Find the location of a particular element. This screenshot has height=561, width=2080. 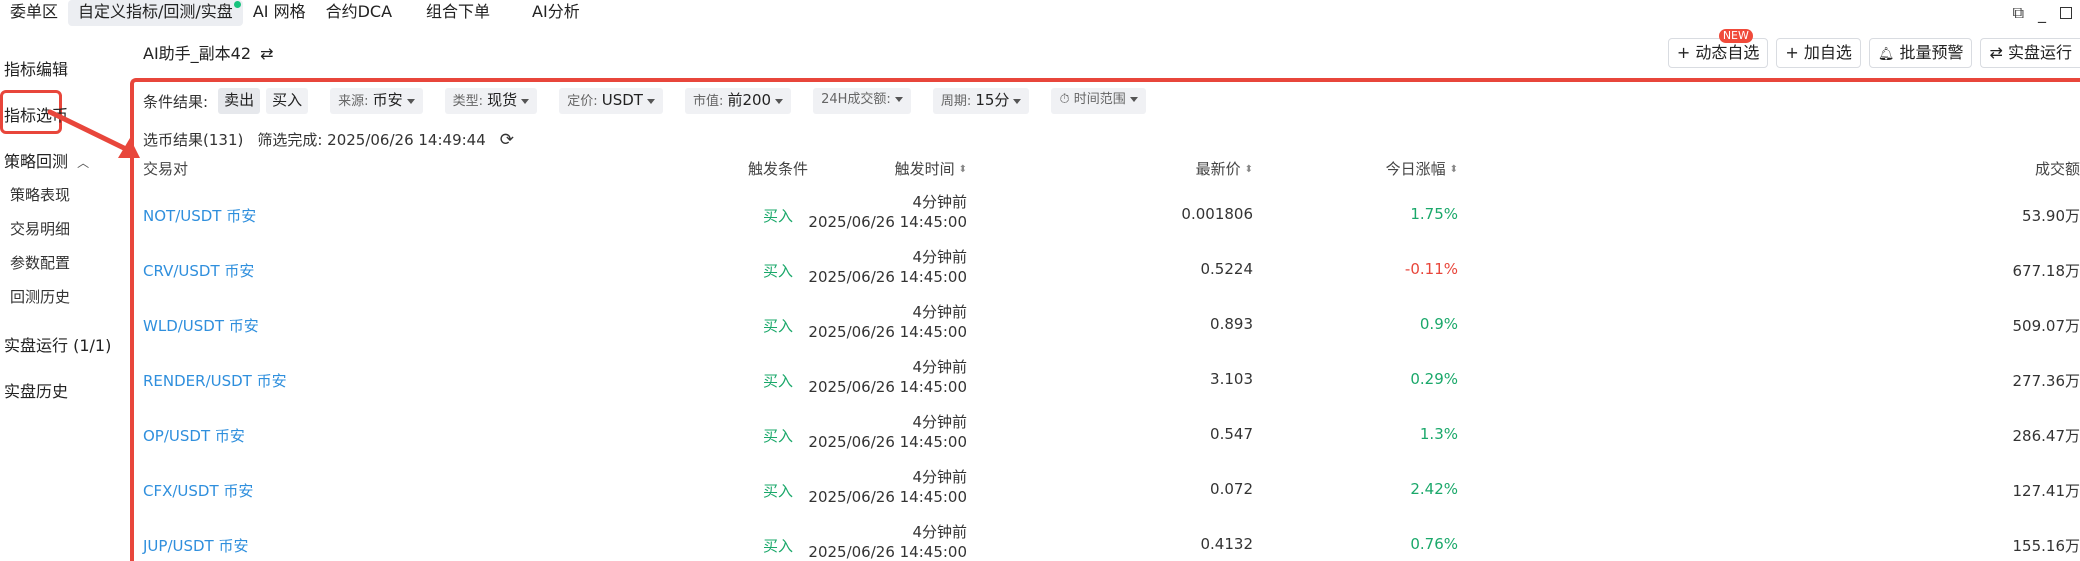

filter-time-range-select: ⏱ 时间范围 is located at coordinates (1098, 101).